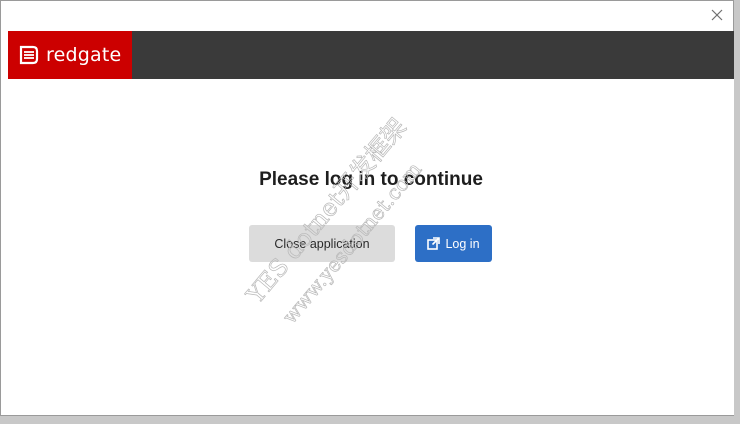  I want to click on logo-text: redgate, so click(84, 55).